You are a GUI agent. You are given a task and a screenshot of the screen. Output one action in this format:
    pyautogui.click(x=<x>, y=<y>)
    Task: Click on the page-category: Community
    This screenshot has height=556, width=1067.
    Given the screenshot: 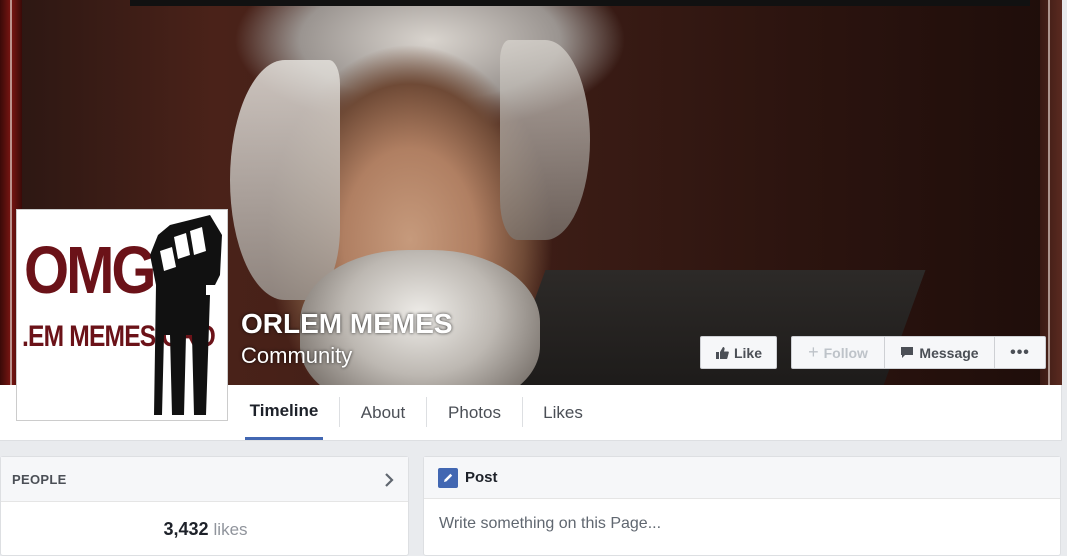 What is the action you would take?
    pyautogui.click(x=296, y=356)
    